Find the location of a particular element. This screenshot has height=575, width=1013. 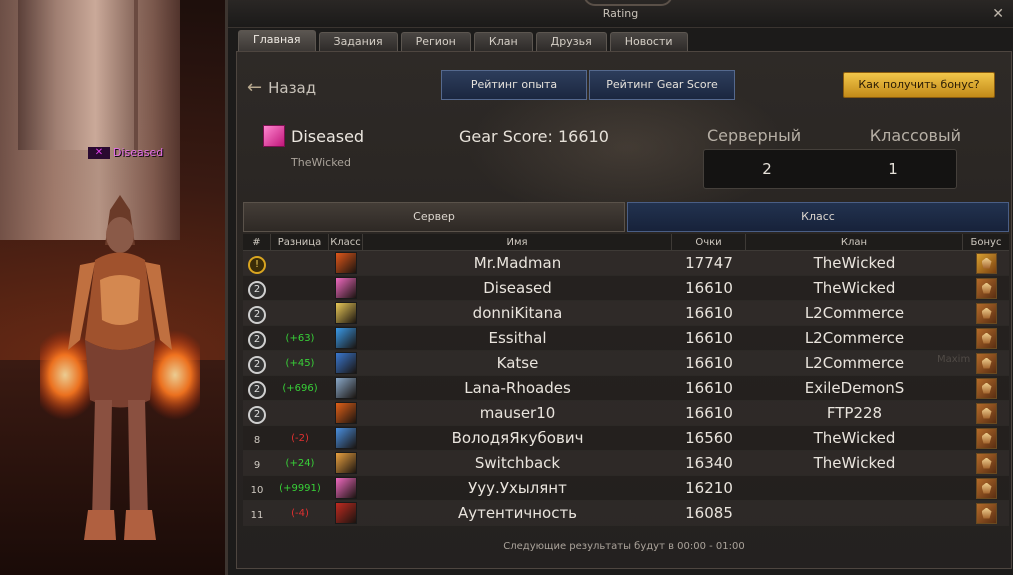

player-name-cell: ВолодяЯкубович is located at coordinates (517, 438).